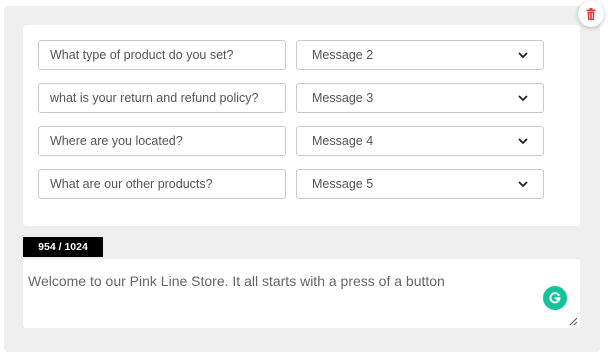 Image resolution: width=608 pixels, height=358 pixels. I want to click on message-select: Message 4, so click(420, 141).